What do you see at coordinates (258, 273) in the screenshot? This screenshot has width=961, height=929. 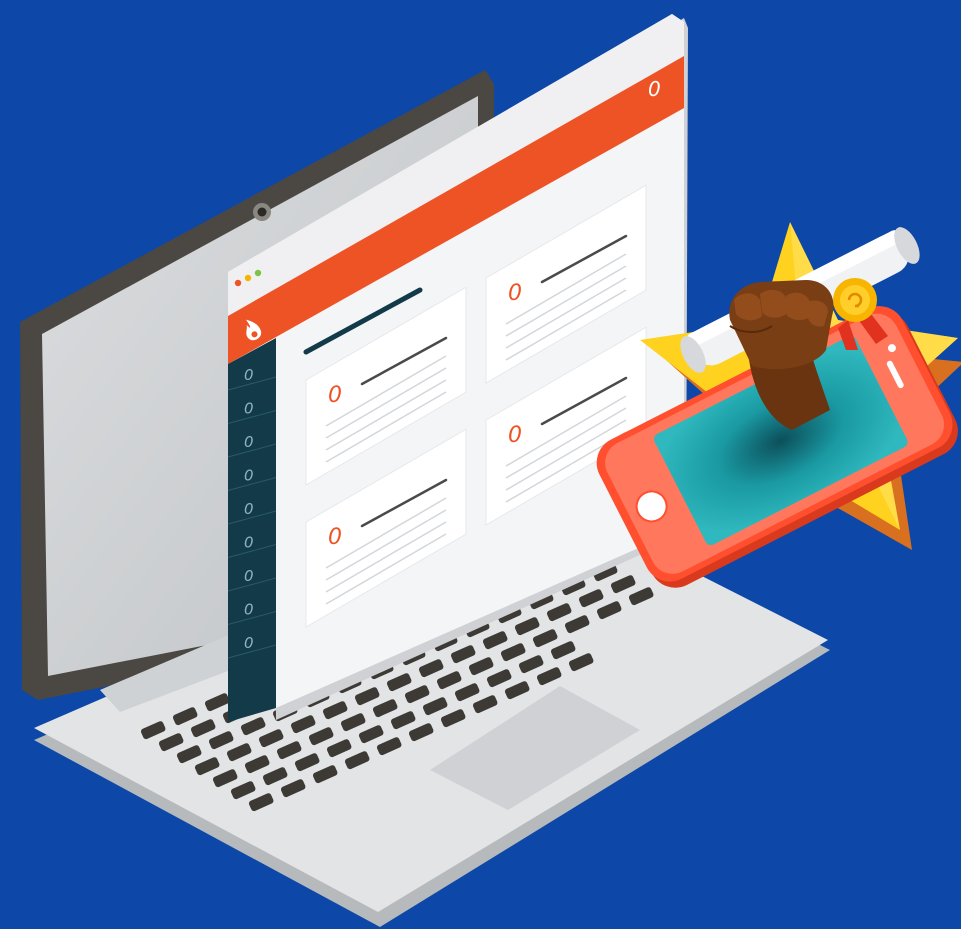 I see `maximize-window-dot` at bounding box center [258, 273].